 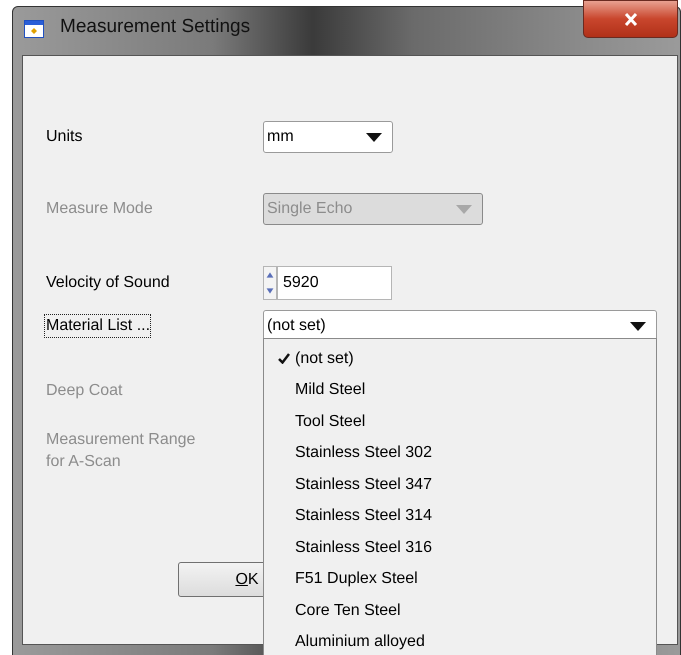 I want to click on menu-item-label: (not set), so click(x=324, y=358).